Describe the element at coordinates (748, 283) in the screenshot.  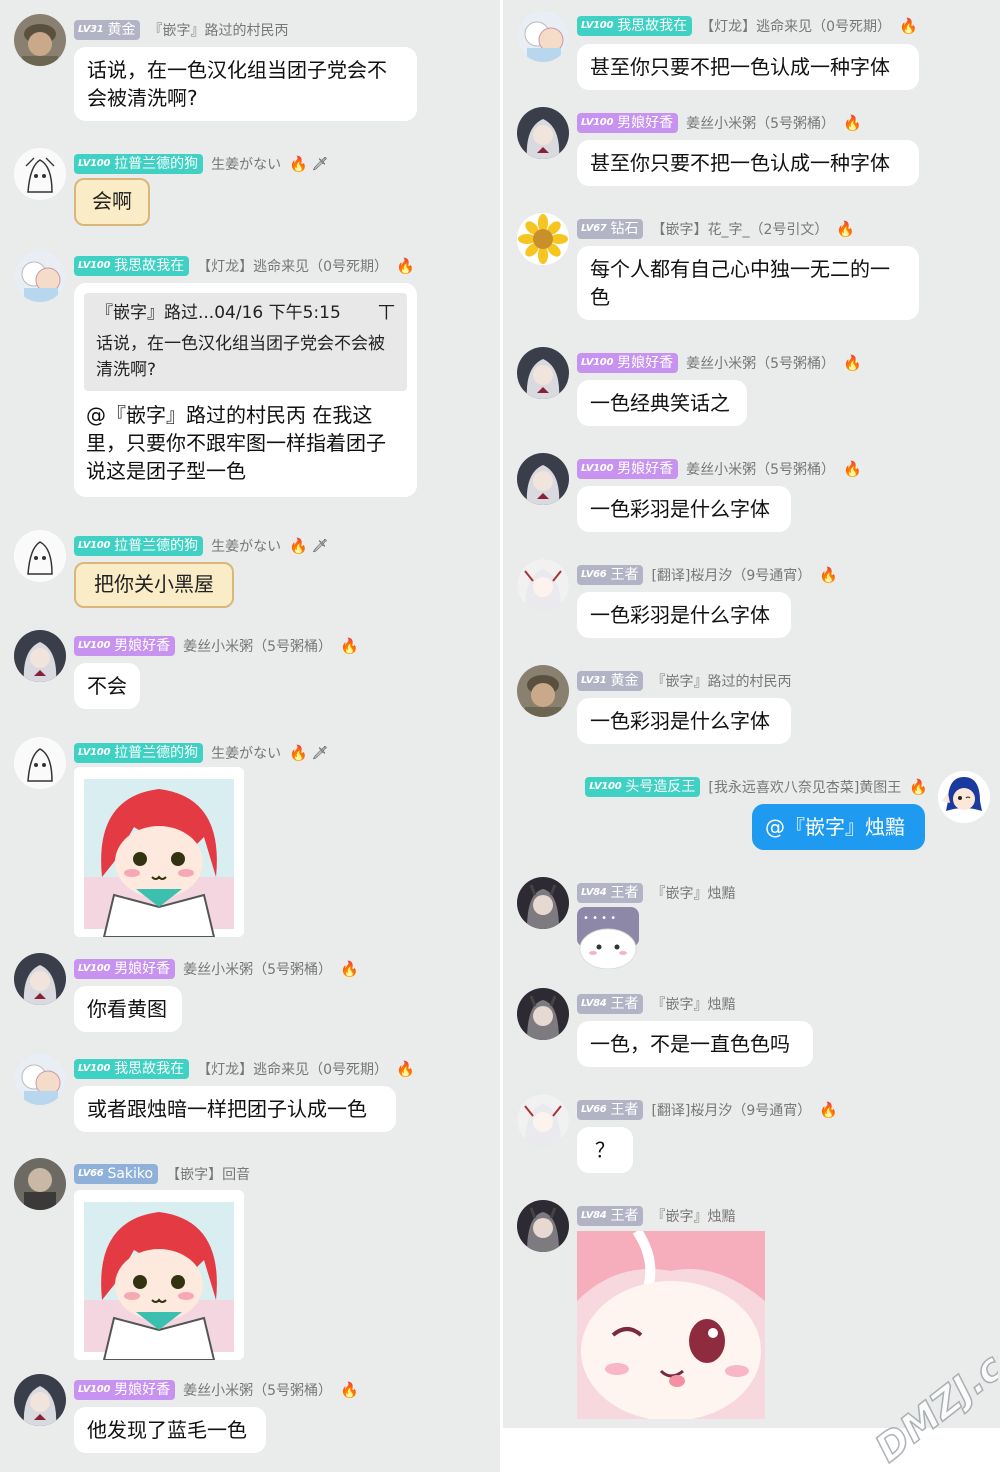
I see `message-bubble: 每个人都有自己心中独一无二的一色` at that location.